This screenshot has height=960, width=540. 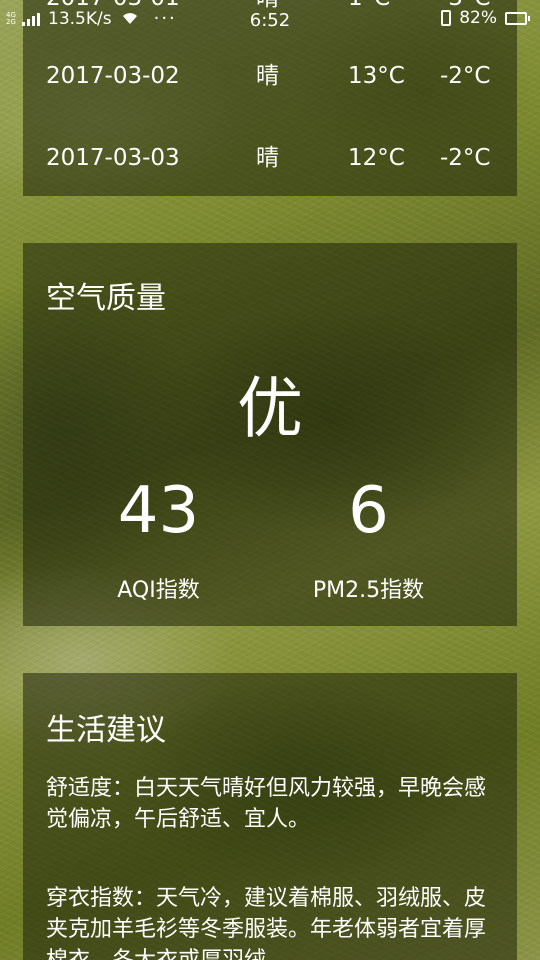 What do you see at coordinates (113, 158) in the screenshot?
I see `forecast-date: 2017-03-03` at bounding box center [113, 158].